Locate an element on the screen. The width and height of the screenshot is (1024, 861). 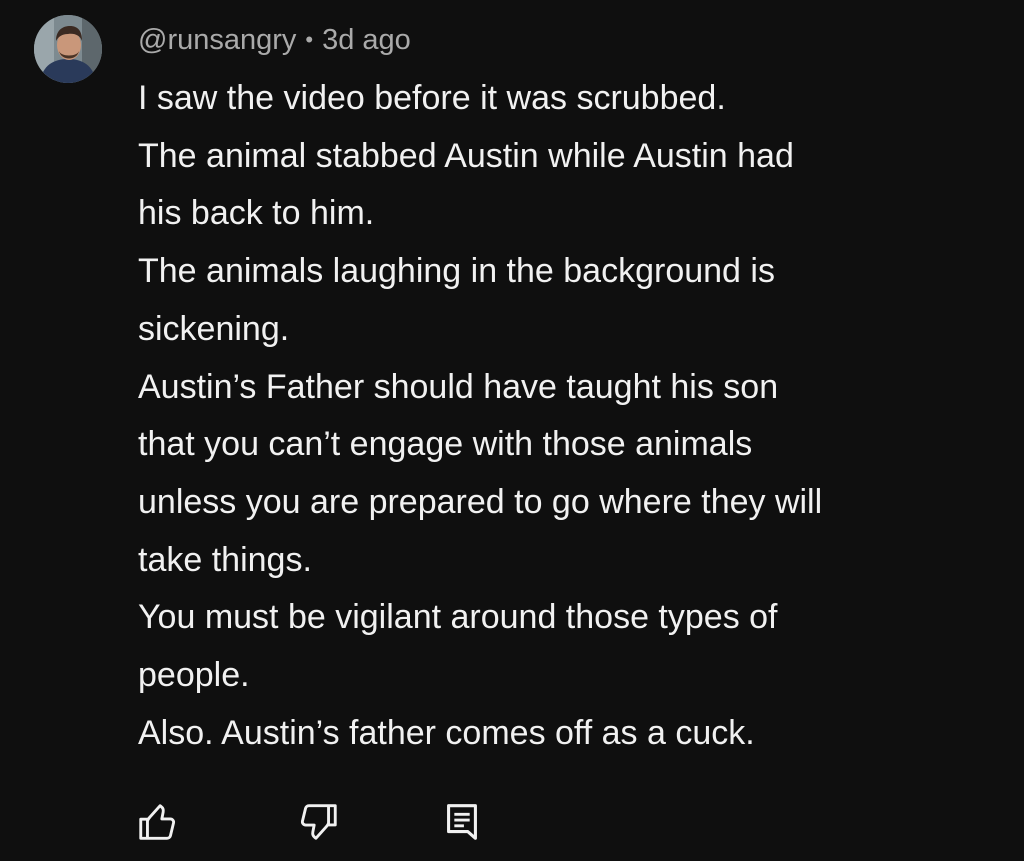
like-button is located at coordinates (158, 822).